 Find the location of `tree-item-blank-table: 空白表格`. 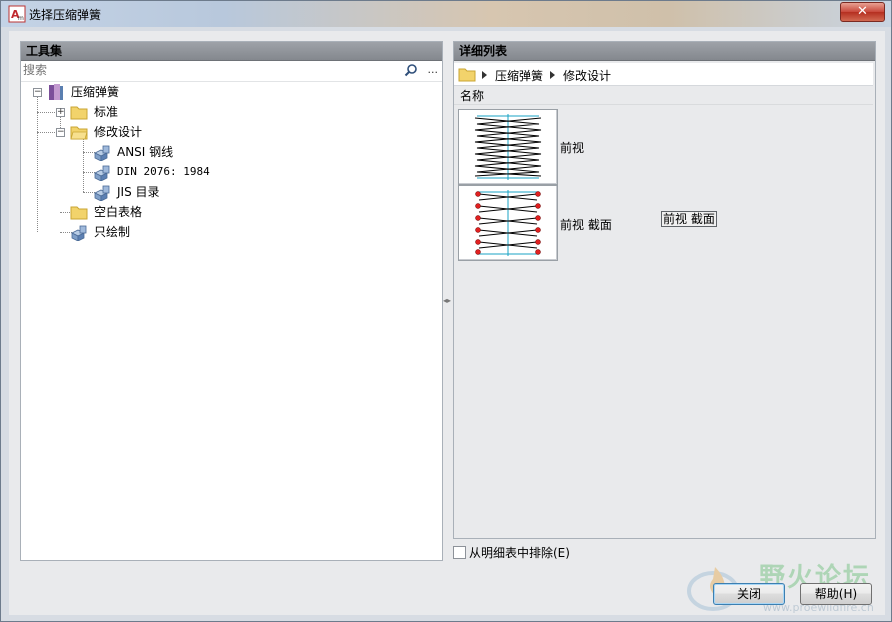

tree-item-blank-table: 空白表格 is located at coordinates (121, 212).